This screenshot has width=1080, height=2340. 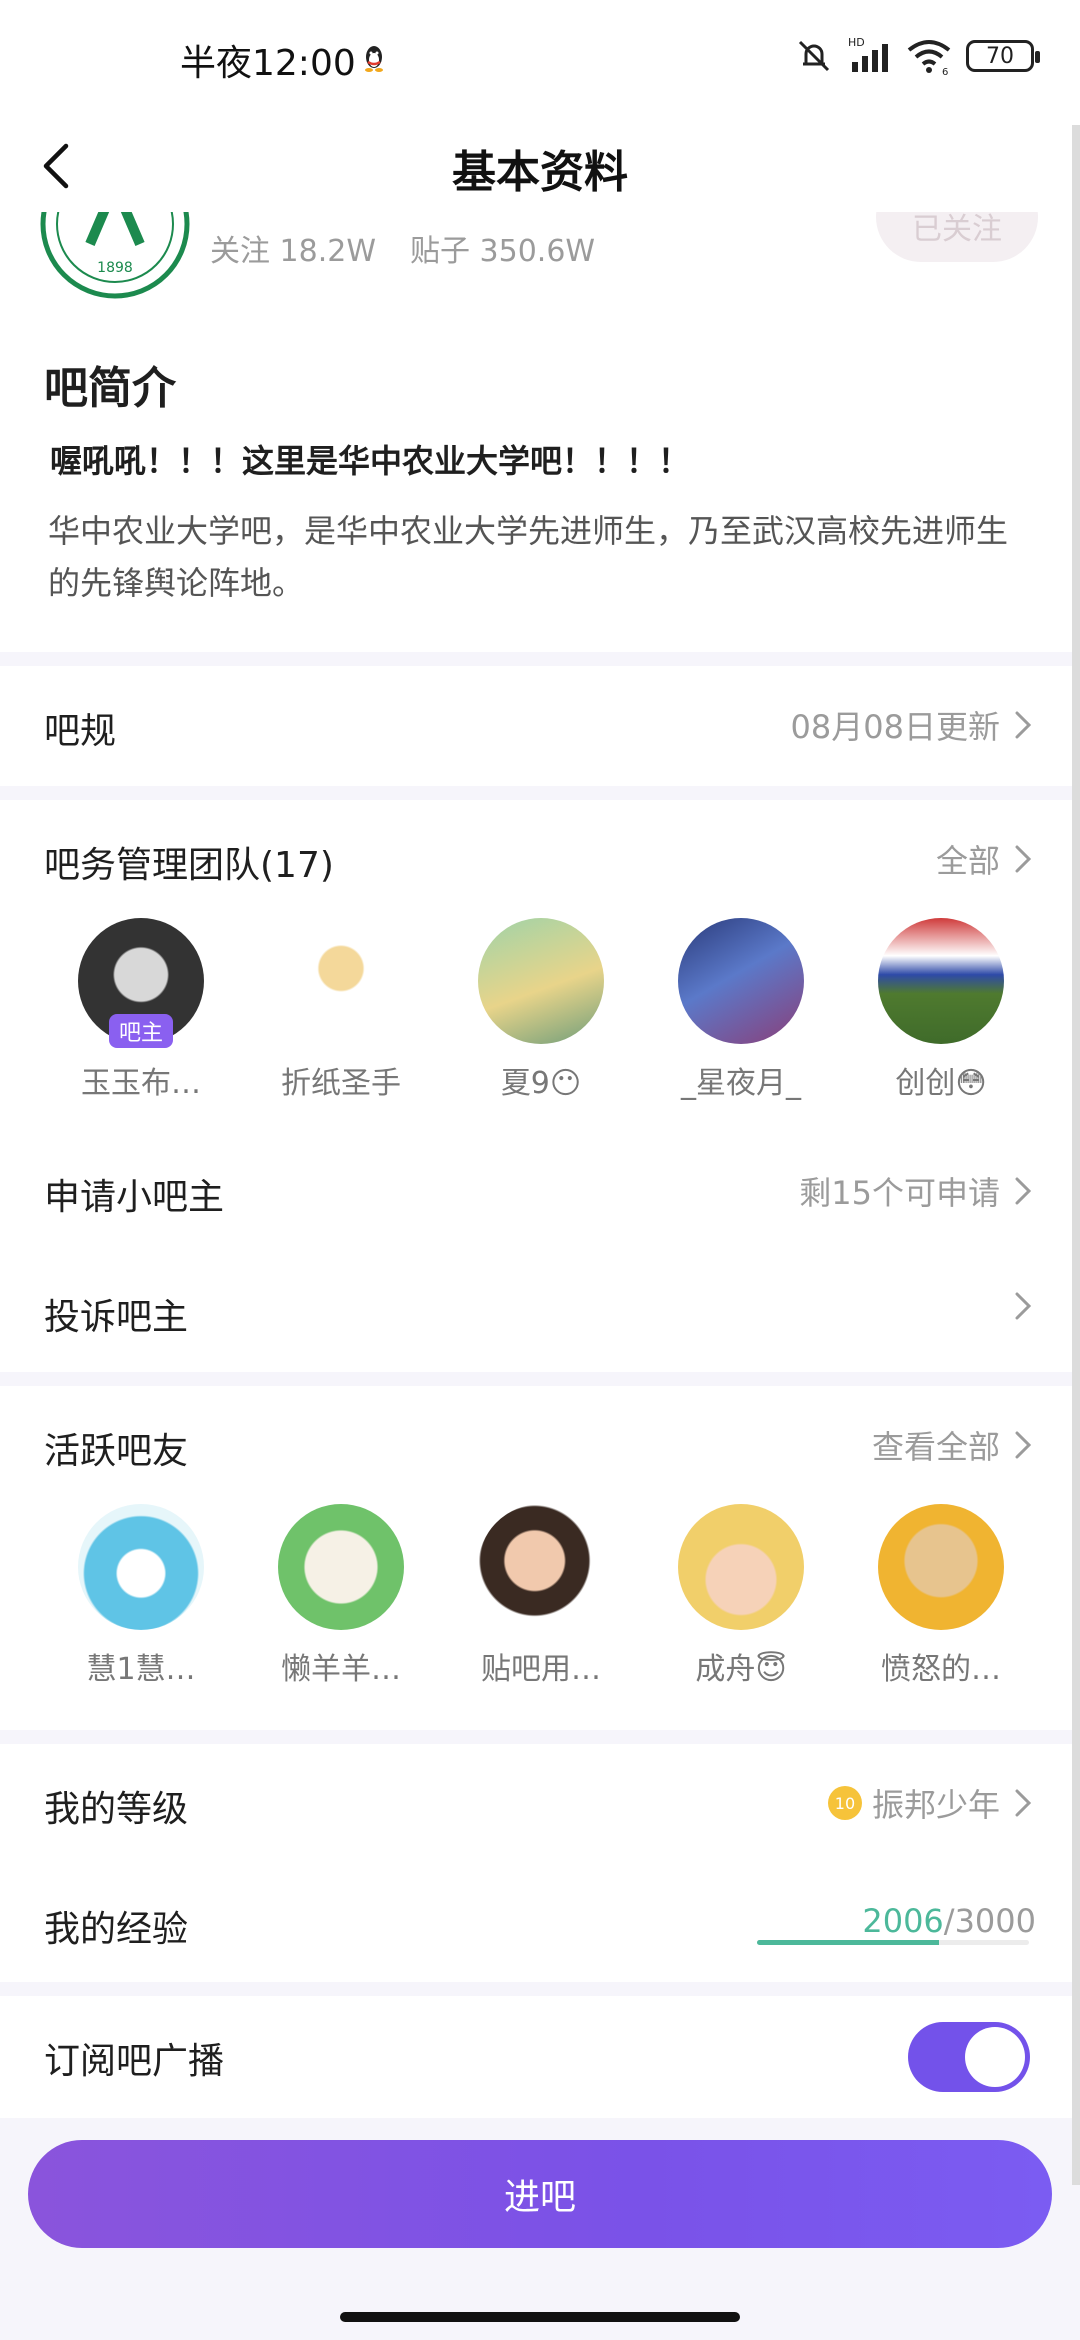 I want to click on team-more: 全部, so click(x=967, y=861).